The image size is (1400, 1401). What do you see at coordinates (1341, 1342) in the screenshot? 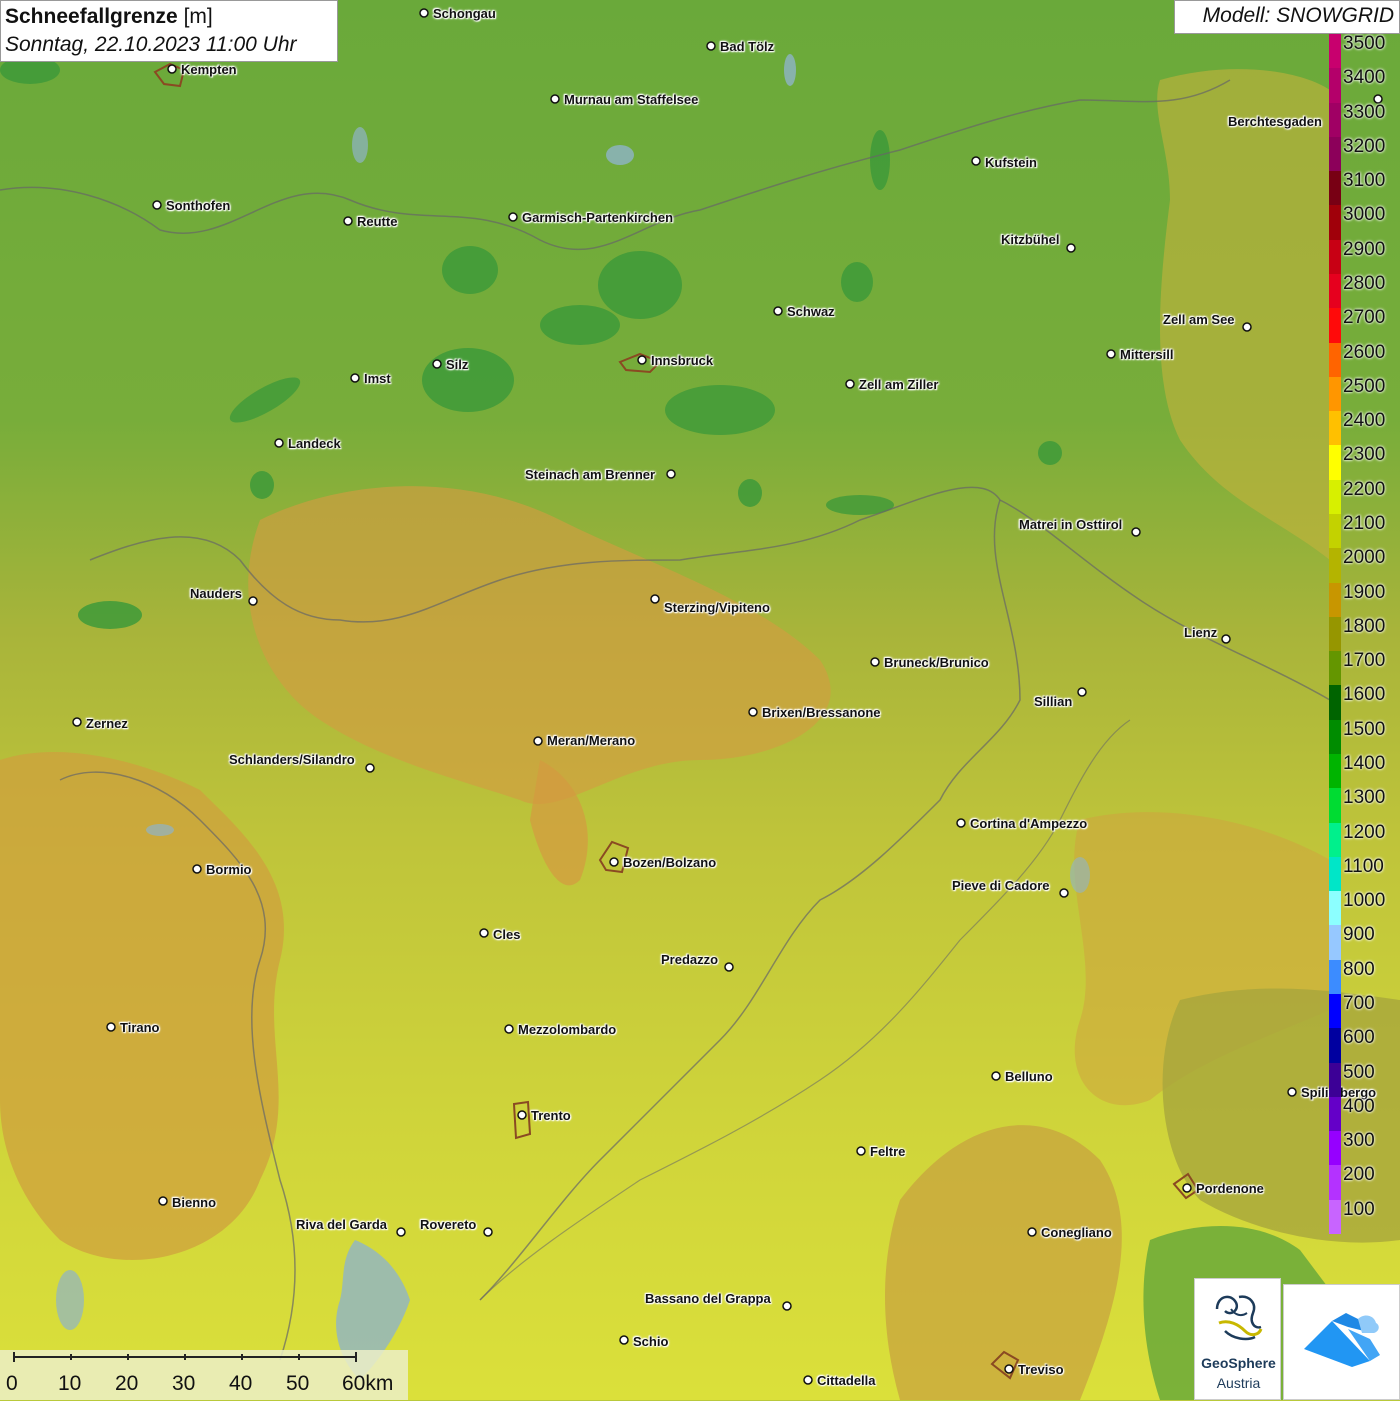
I see `app-logo` at bounding box center [1341, 1342].